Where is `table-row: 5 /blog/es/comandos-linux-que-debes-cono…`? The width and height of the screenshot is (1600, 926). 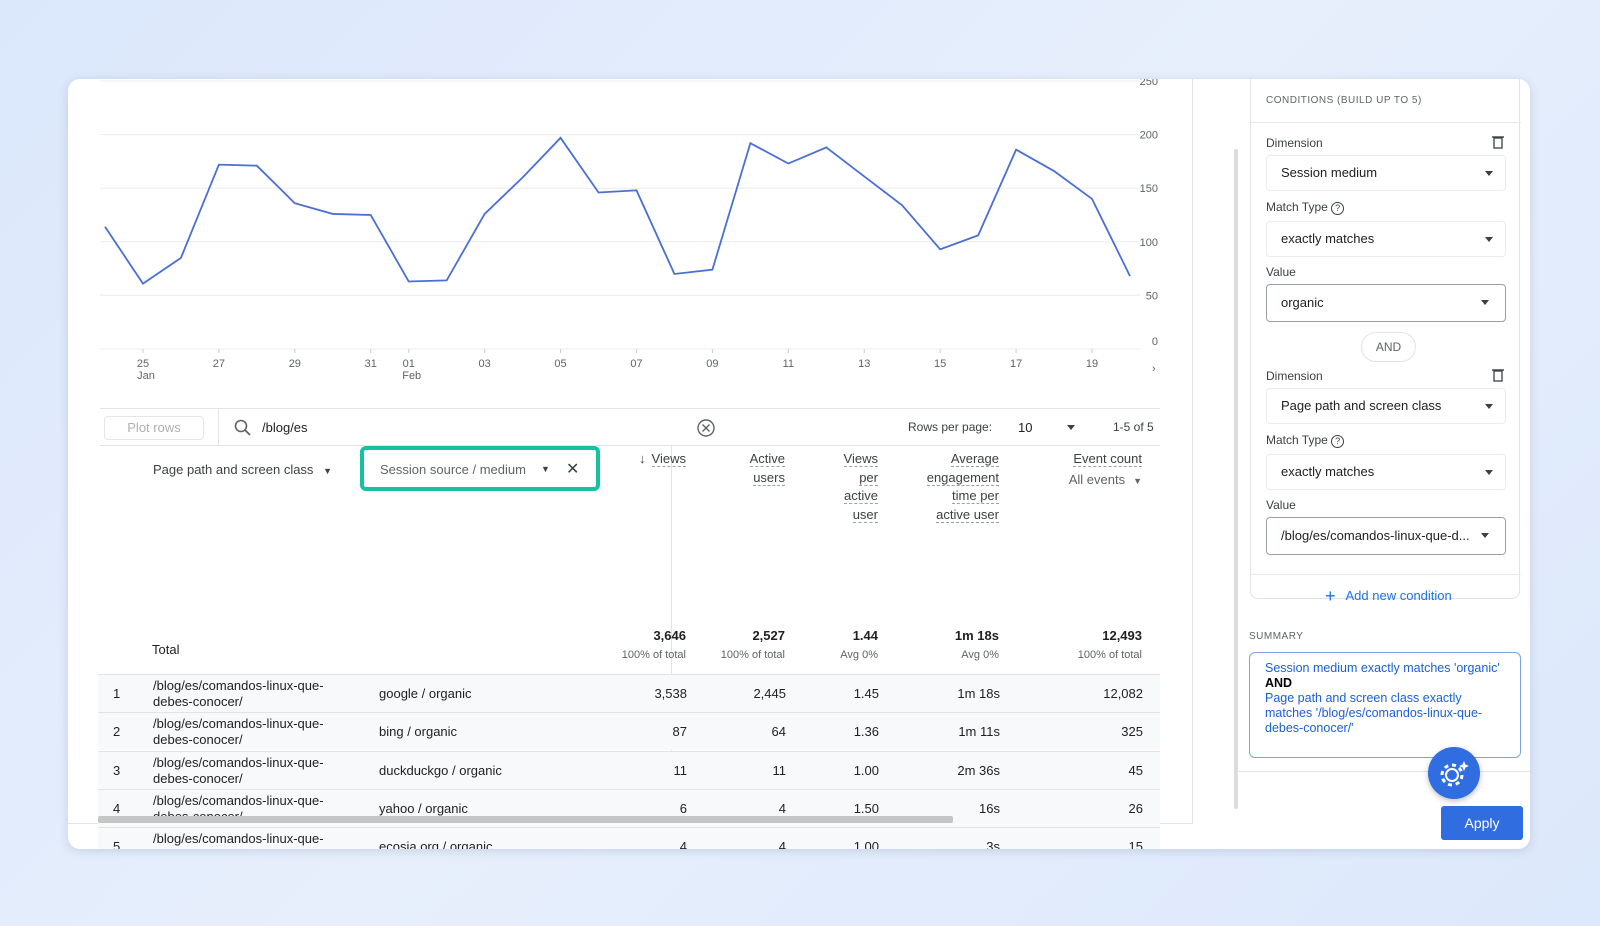
table-row: 5 /blog/es/comandos-linux-que-debes-cono… is located at coordinates (629, 838).